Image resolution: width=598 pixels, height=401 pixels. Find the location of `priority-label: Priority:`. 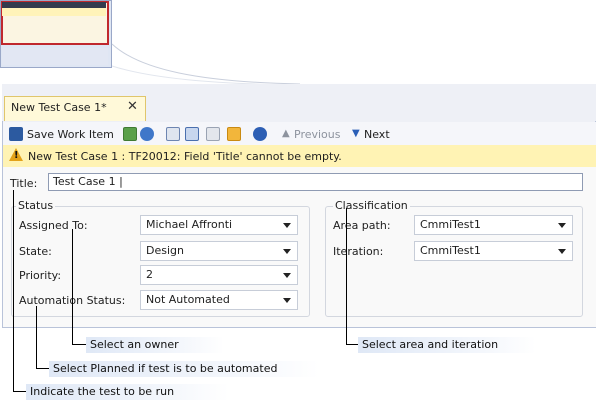

priority-label: Priority: is located at coordinates (40, 275).